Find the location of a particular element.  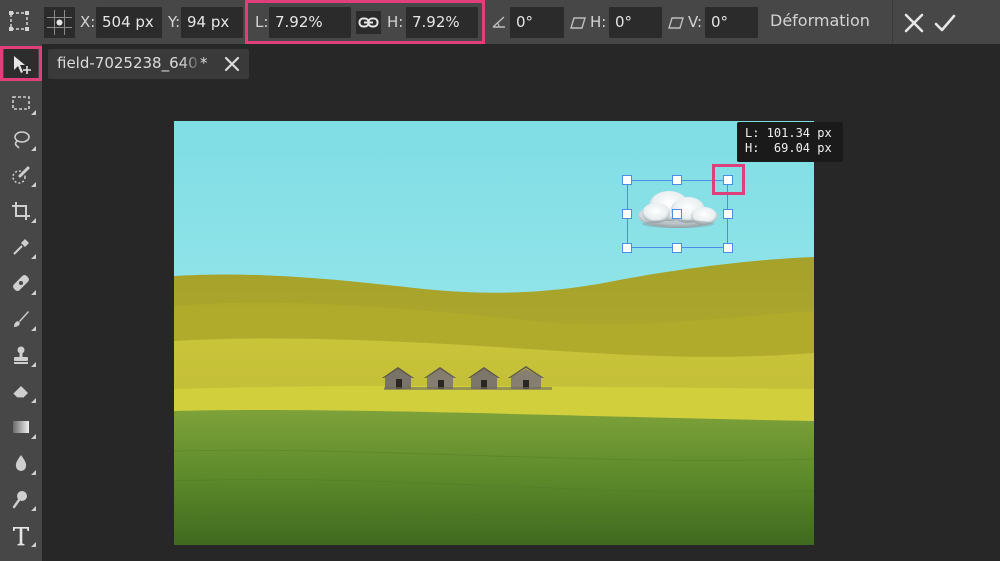

dimension-highlight-box is located at coordinates (365, 22).